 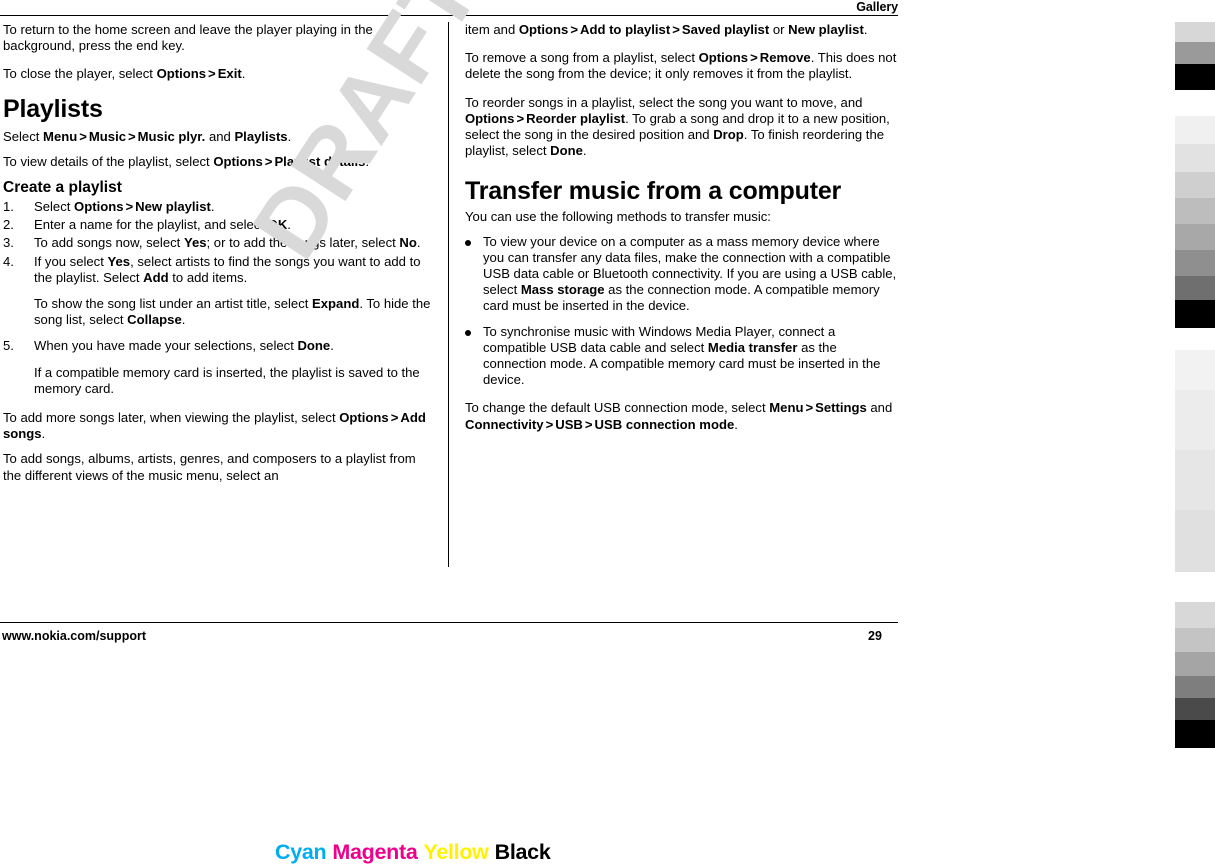 I want to click on ui-term-no: No, so click(x=408, y=243).